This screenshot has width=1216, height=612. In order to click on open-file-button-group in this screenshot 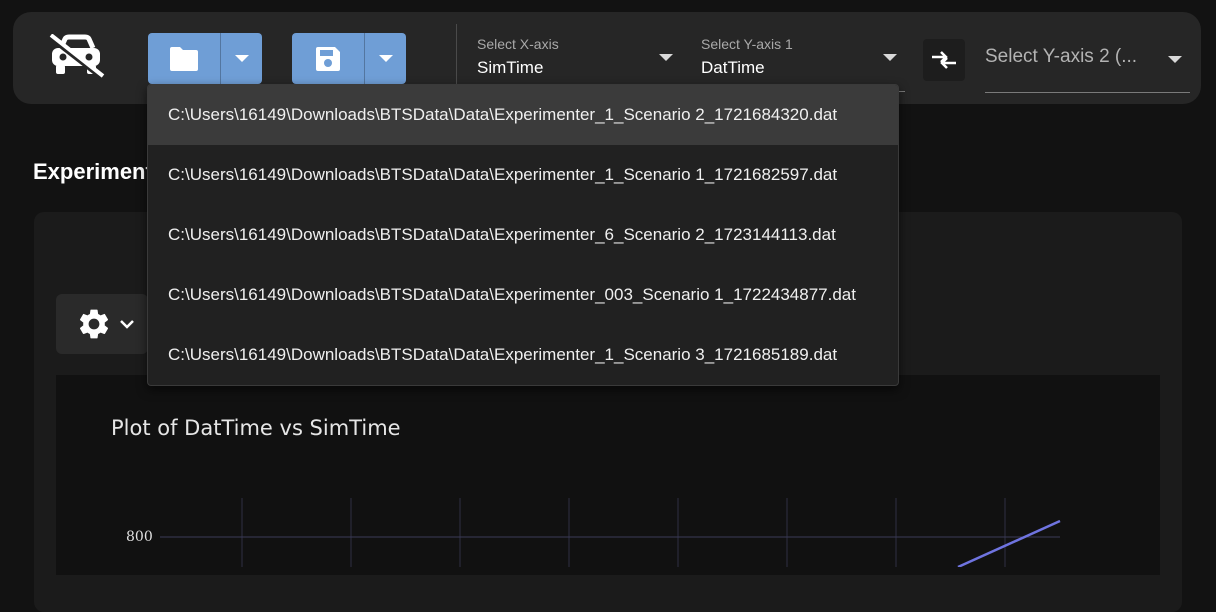, I will do `click(205, 58)`.